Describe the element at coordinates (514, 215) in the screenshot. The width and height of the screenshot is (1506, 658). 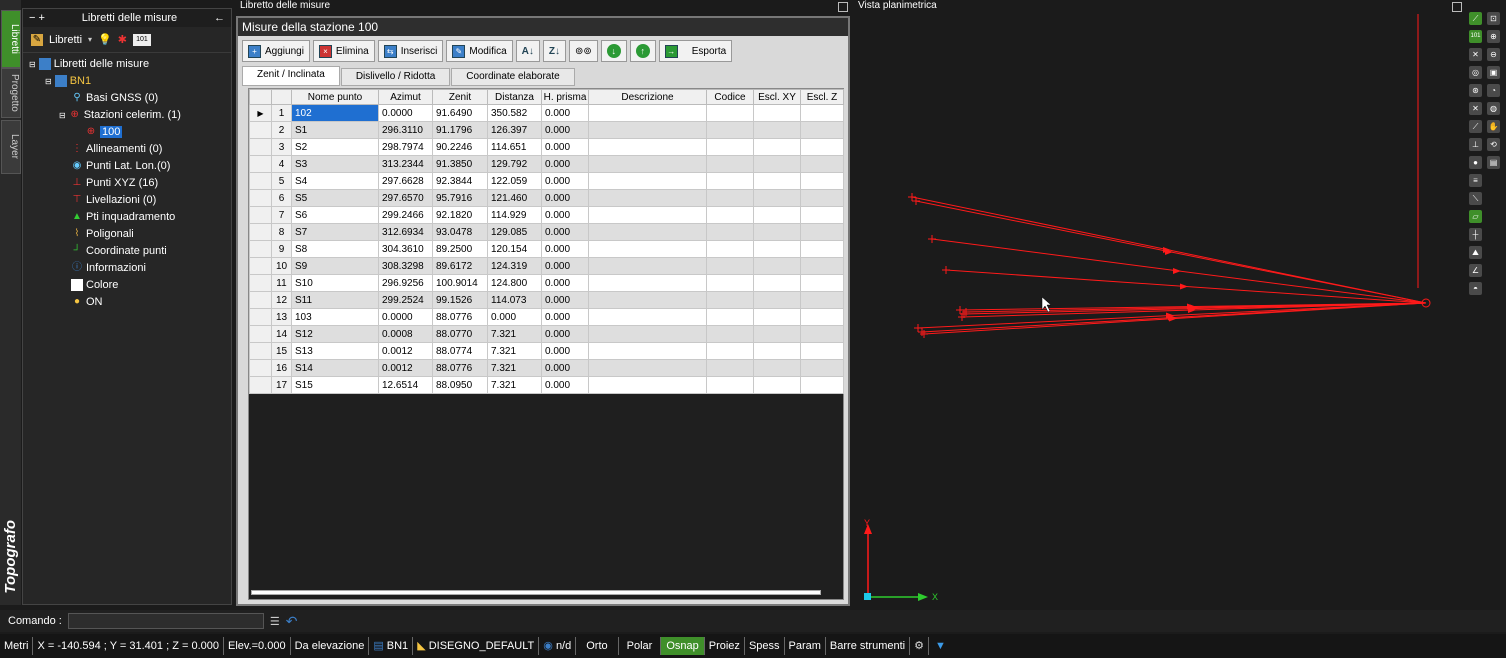
I see `table-cell: 114.929` at that location.